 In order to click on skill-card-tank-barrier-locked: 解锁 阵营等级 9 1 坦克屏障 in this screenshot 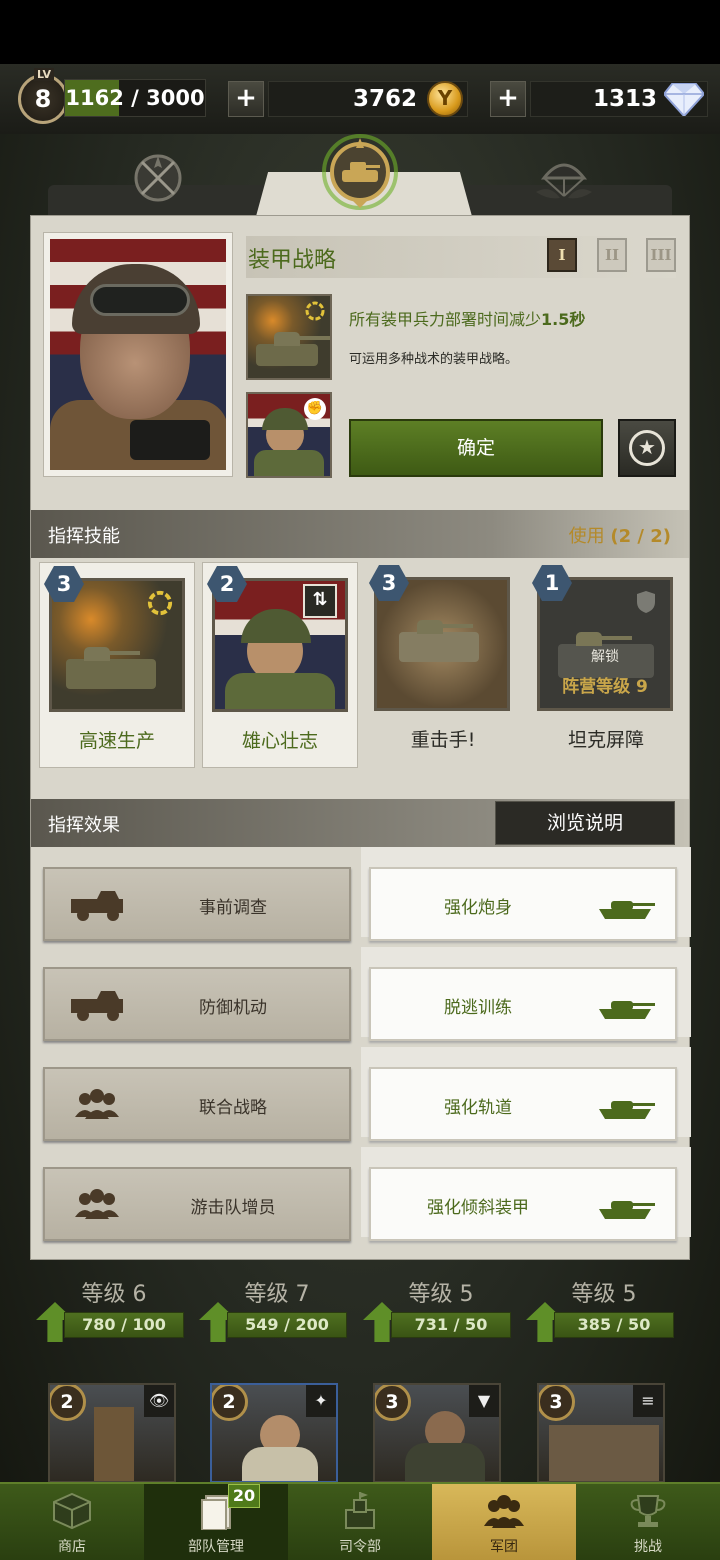, I will do `click(606, 665)`.